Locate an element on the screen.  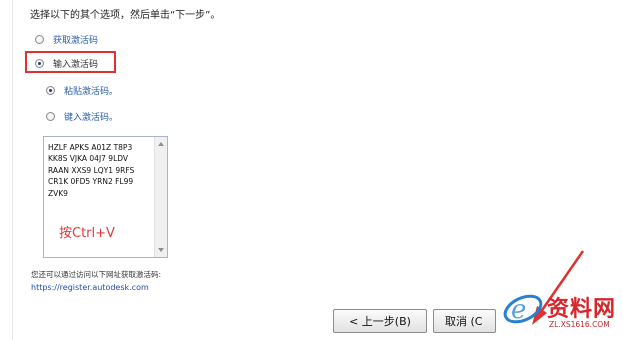
watermark-logo: e 资料网 ZL.XS1616.COM is located at coordinates (559, 308).